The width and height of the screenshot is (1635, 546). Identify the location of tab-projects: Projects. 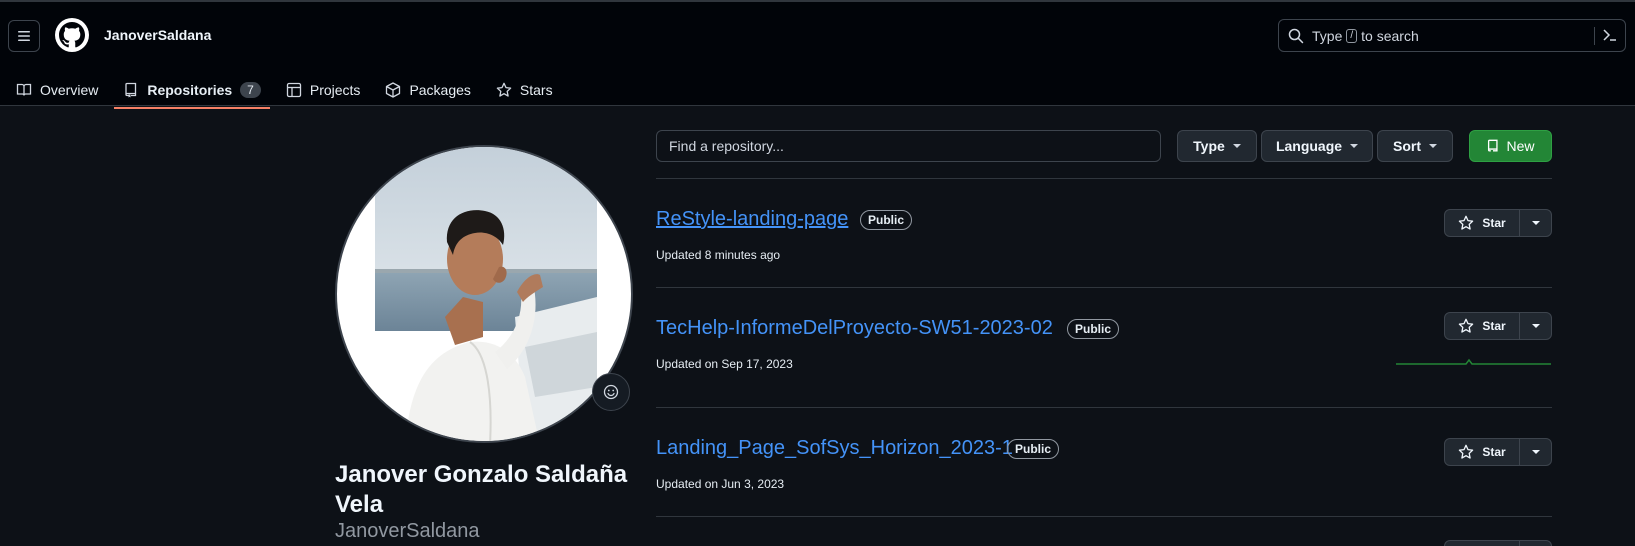
(323, 90).